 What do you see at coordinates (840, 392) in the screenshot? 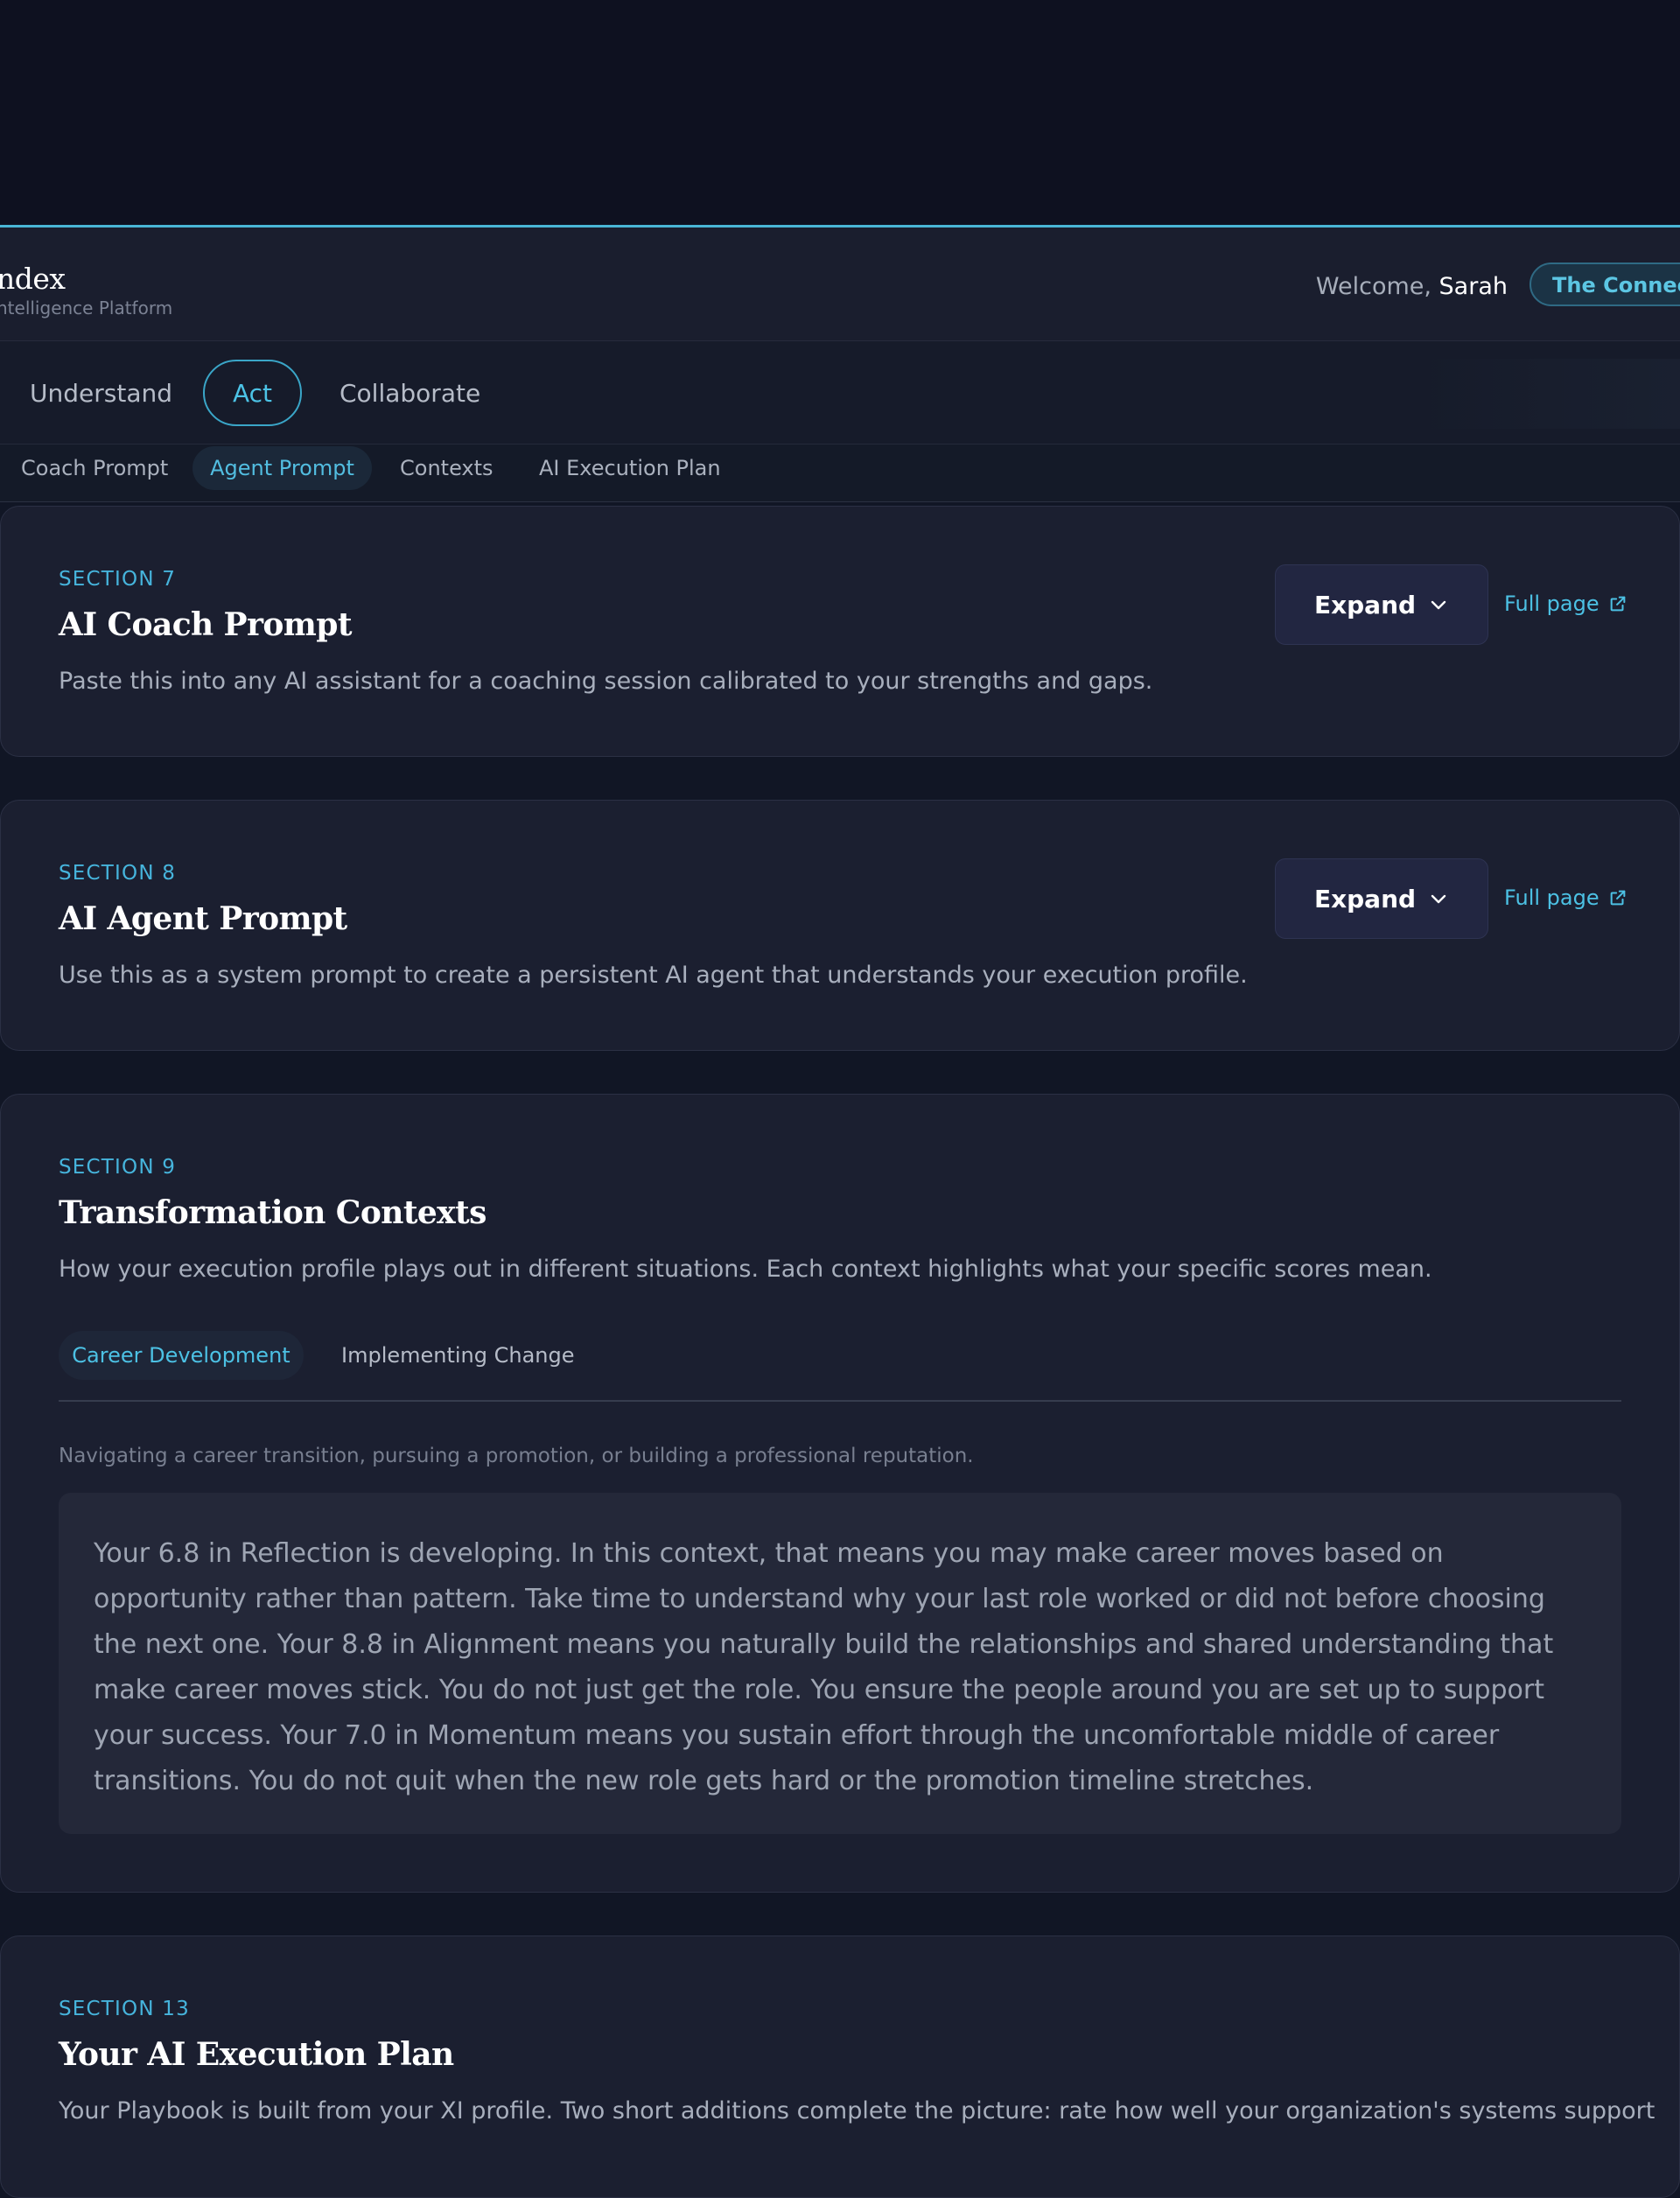
I see `primary-nav: Understand Act Collaborate` at bounding box center [840, 392].